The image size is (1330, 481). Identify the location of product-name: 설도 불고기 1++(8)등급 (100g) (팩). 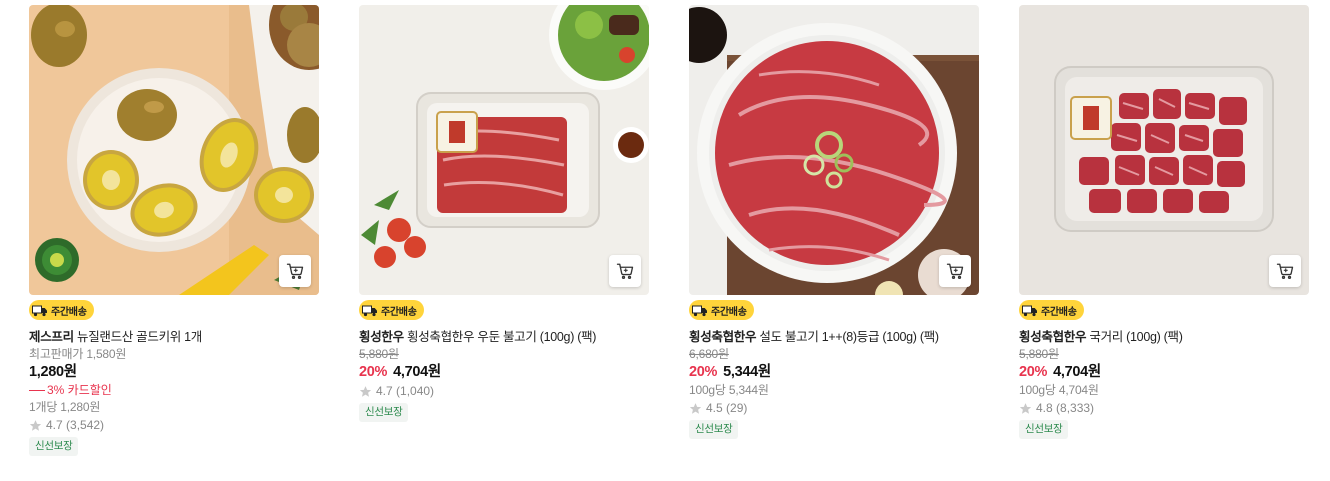
(849, 337).